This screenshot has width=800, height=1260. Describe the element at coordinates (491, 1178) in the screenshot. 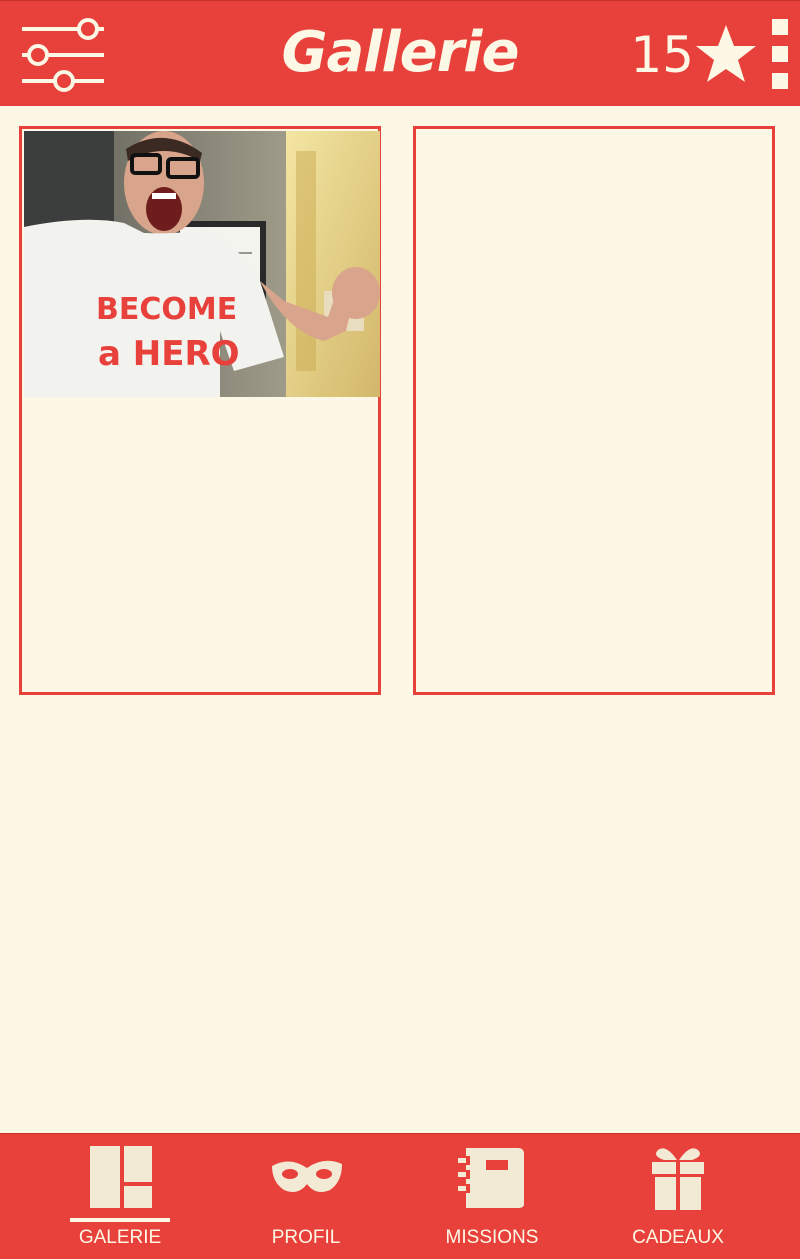

I see `notebook-icon` at that location.